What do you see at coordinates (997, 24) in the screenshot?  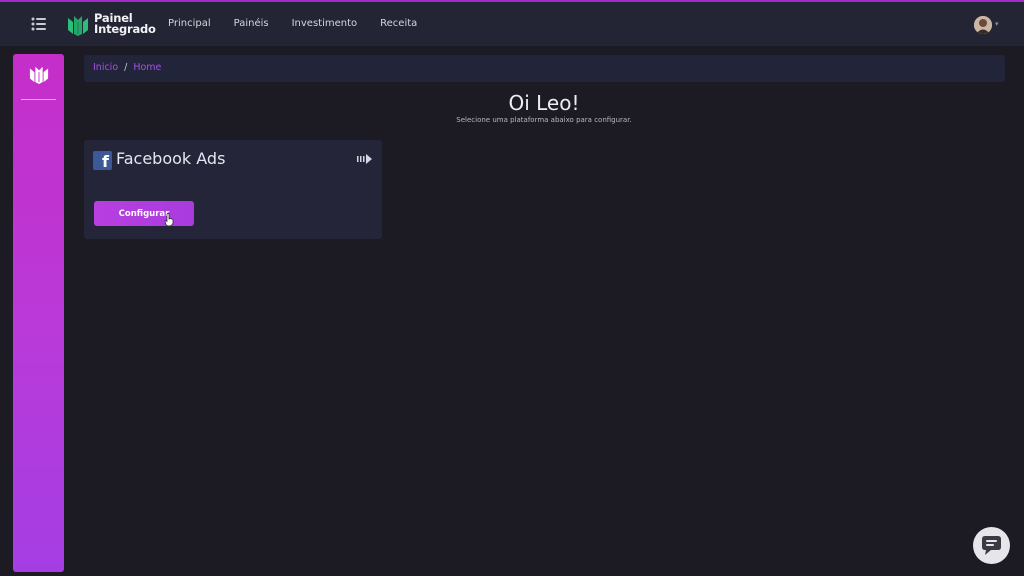 I see `chevron-down-icon: ▾` at bounding box center [997, 24].